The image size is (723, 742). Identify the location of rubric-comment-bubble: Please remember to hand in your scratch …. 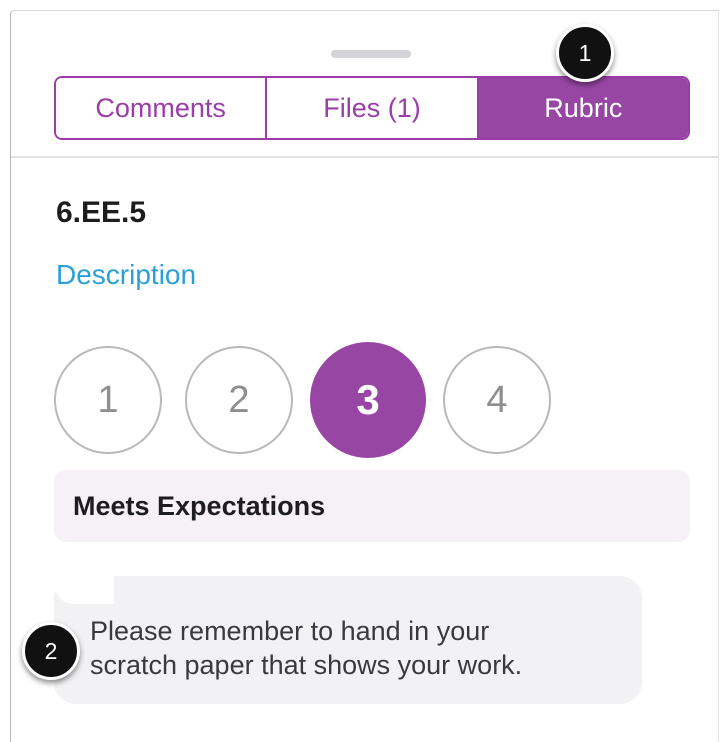
(348, 640).